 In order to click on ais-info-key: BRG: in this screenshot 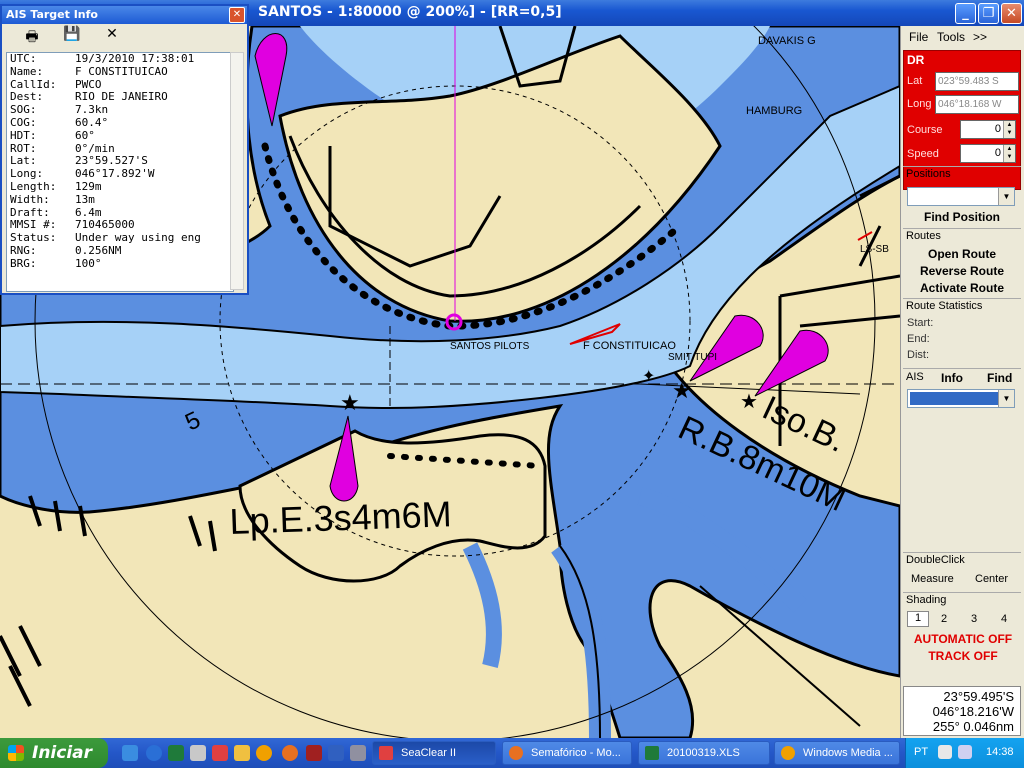, I will do `click(23, 263)`.